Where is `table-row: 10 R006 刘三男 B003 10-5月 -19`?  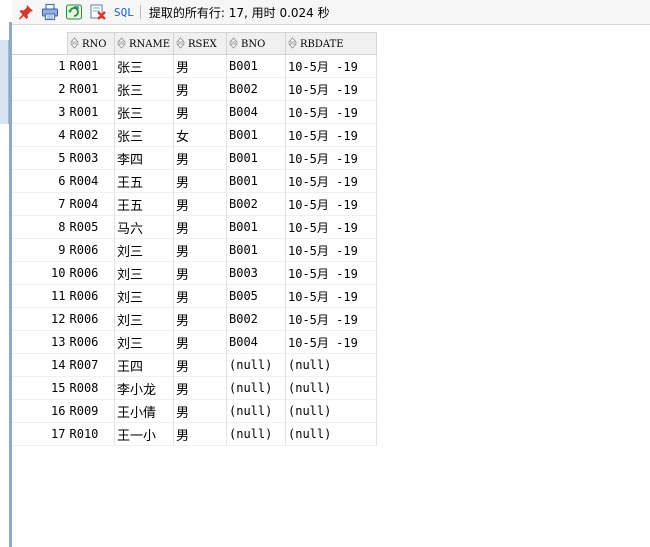 table-row: 10 R006 刘三男 B003 10-5月 -19 is located at coordinates (194, 273).